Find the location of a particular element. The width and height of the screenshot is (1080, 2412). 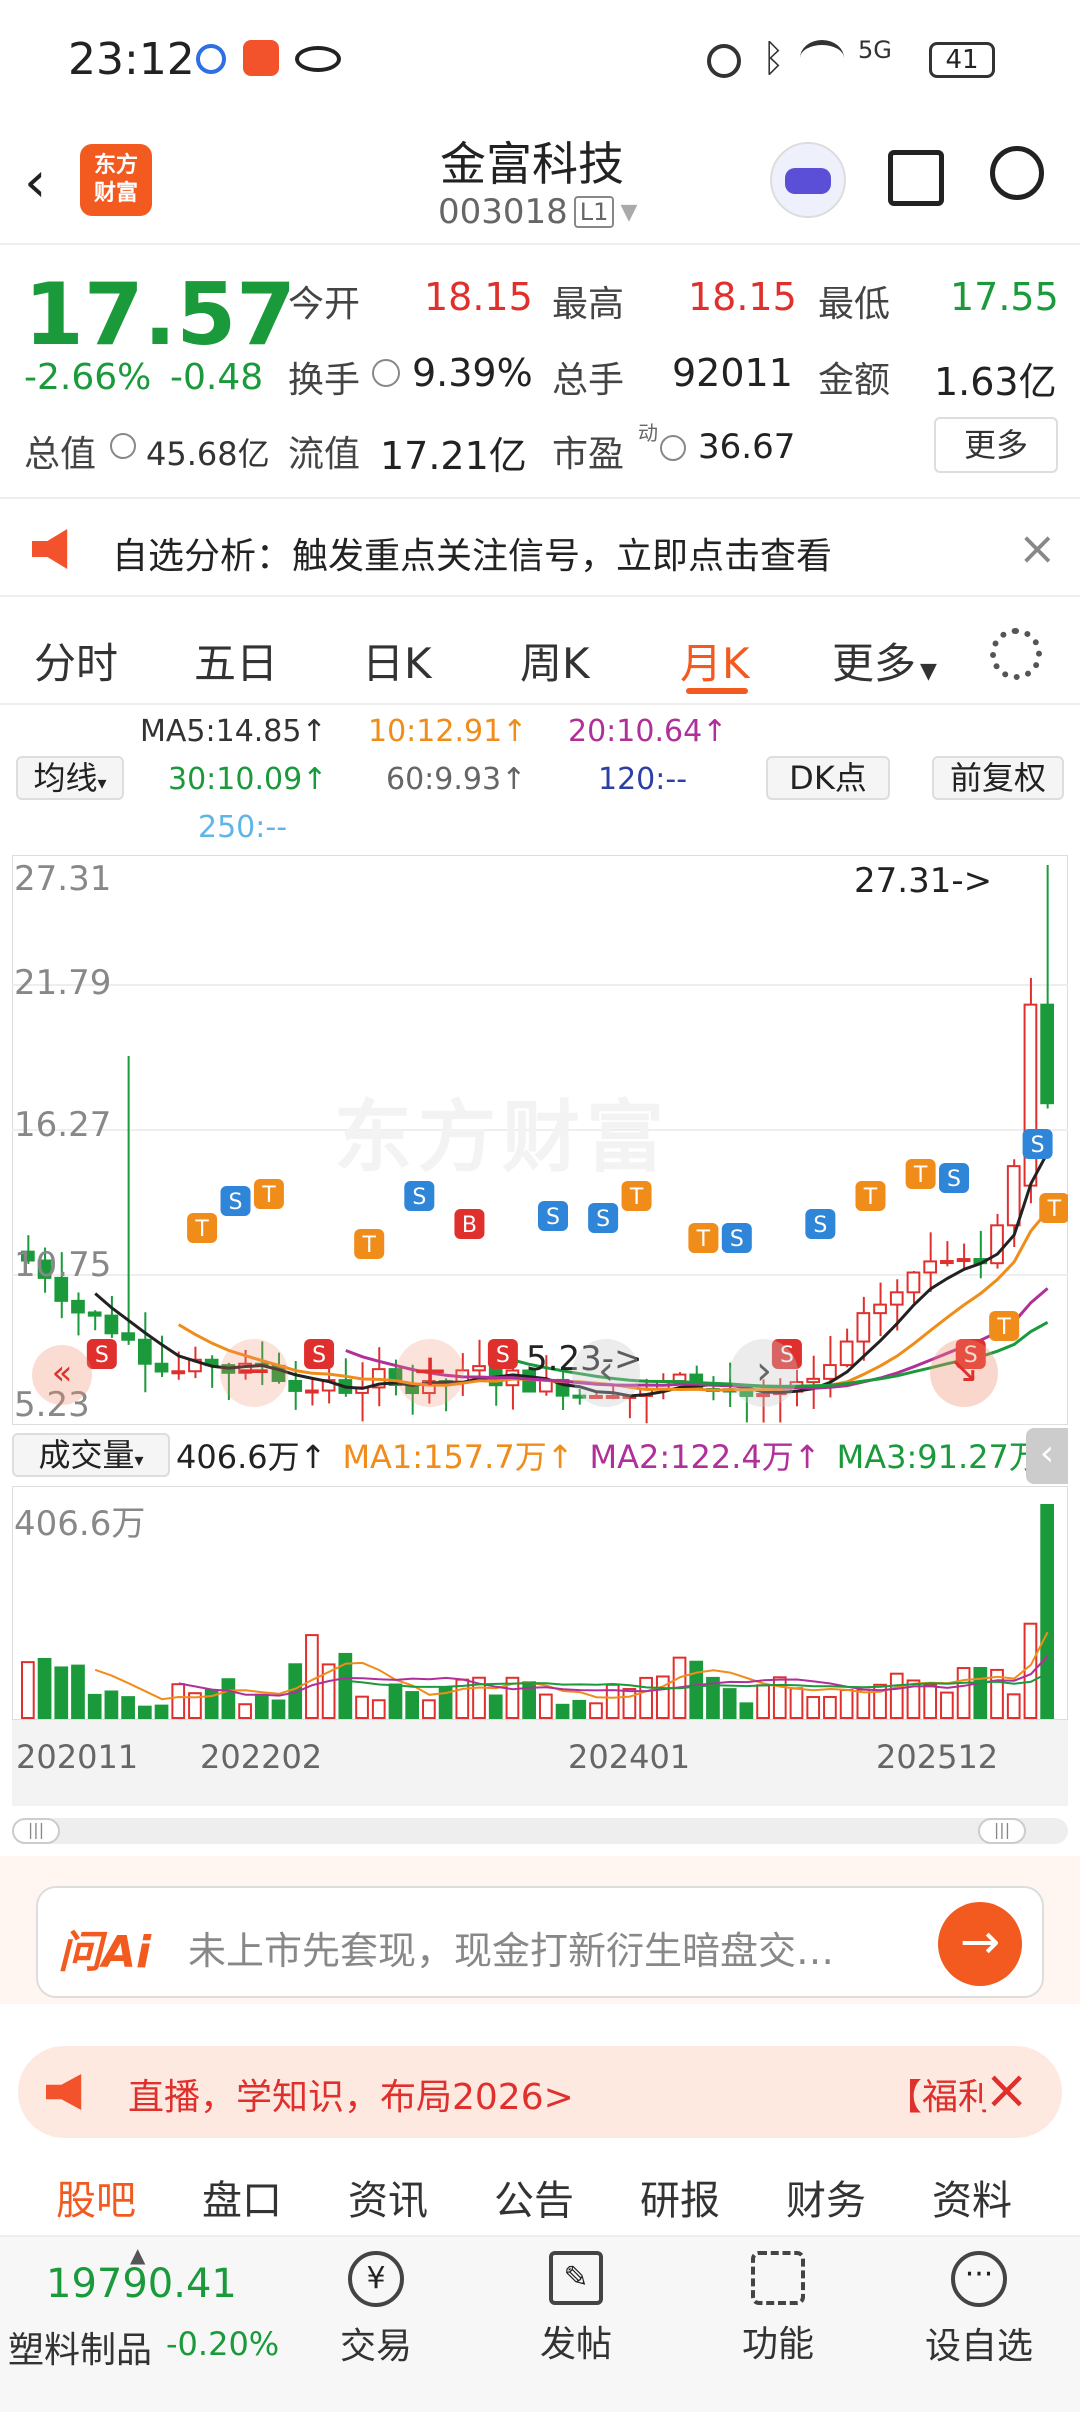

tab-ziliao: 资料 is located at coordinates (972, 2197).